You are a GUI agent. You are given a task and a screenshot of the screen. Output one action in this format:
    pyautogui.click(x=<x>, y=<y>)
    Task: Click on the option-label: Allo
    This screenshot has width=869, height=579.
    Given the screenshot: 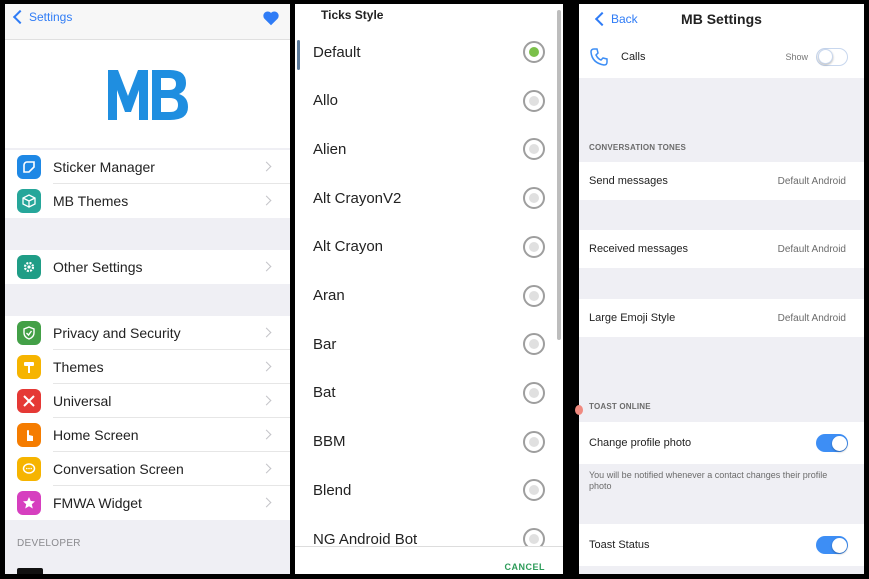 What is the action you would take?
    pyautogui.click(x=326, y=101)
    